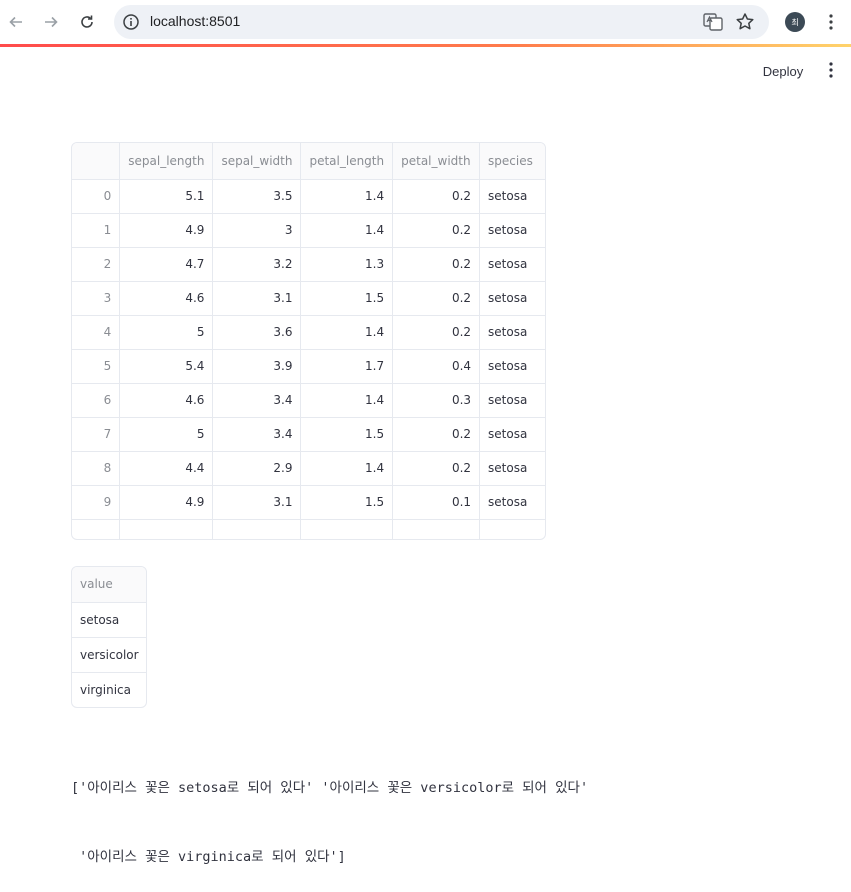 This screenshot has height=892, width=851. Describe the element at coordinates (166, 468) in the screenshot. I see `table-cell: 4.4` at that location.